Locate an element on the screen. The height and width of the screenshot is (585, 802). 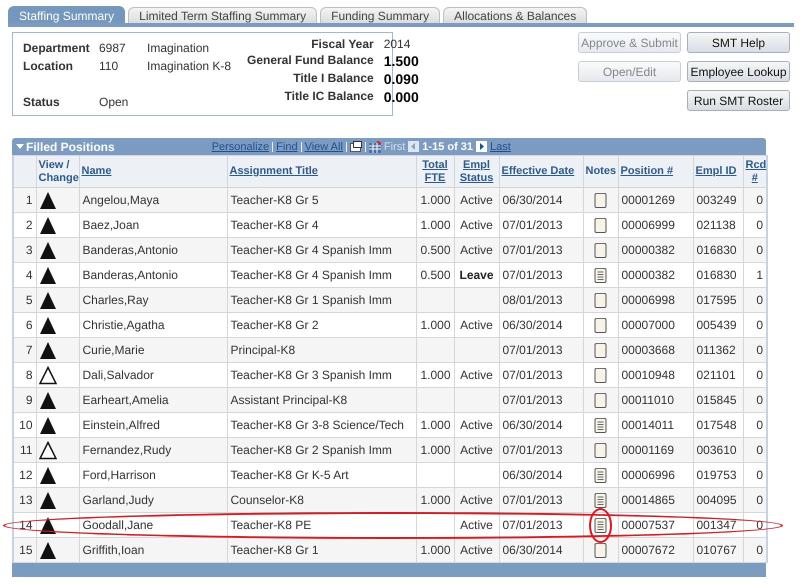
row-number: 13 is located at coordinates (24, 500).